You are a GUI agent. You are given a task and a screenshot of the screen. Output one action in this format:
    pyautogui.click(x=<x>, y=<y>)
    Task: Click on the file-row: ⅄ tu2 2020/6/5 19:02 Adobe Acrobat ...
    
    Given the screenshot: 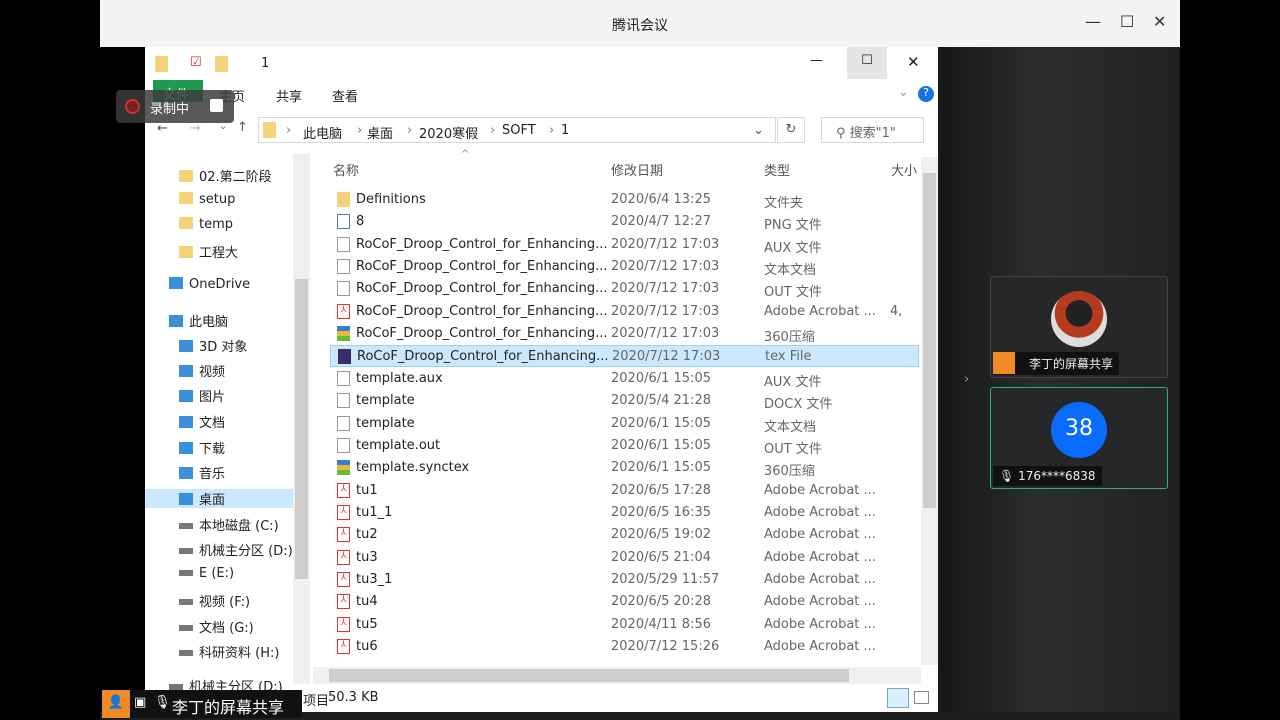 What is the action you would take?
    pyautogui.click(x=624, y=535)
    